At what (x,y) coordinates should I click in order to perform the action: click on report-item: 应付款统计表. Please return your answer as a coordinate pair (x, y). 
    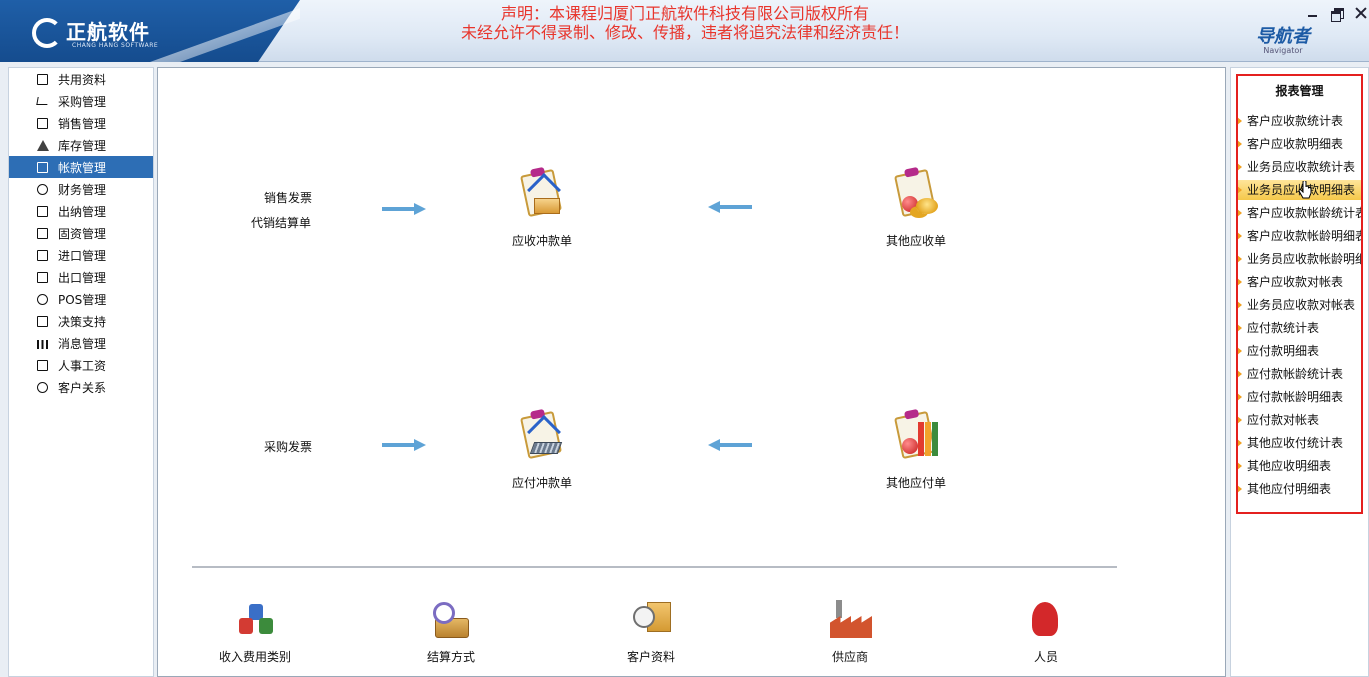
    Looking at the image, I should click on (1299, 328).